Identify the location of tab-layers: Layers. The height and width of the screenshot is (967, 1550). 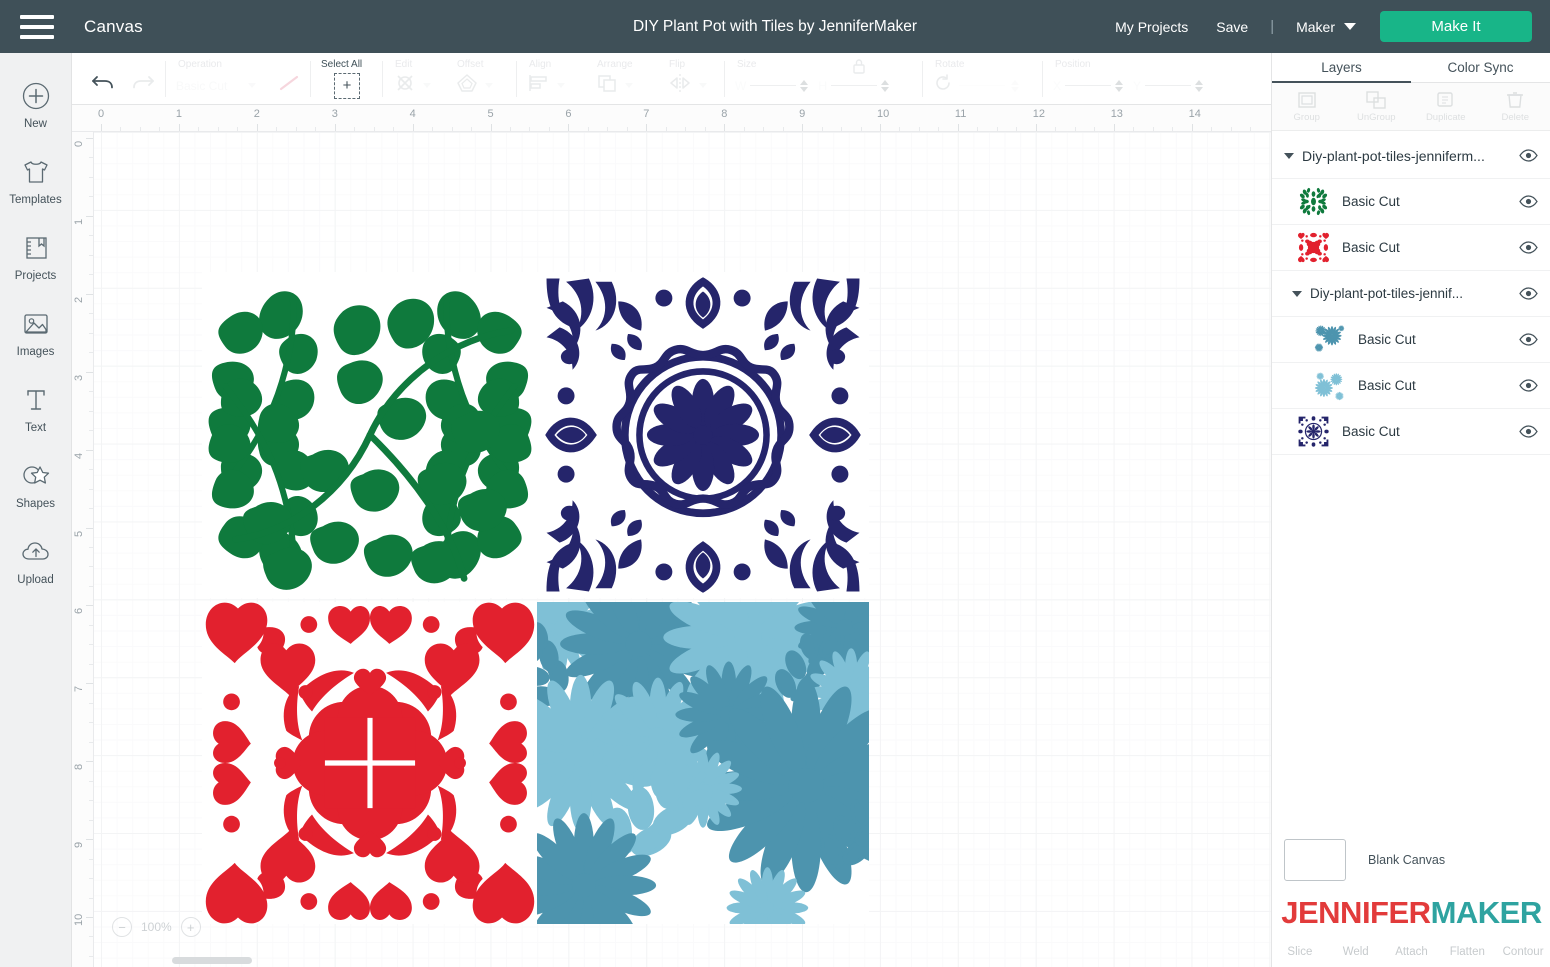
(1341, 68).